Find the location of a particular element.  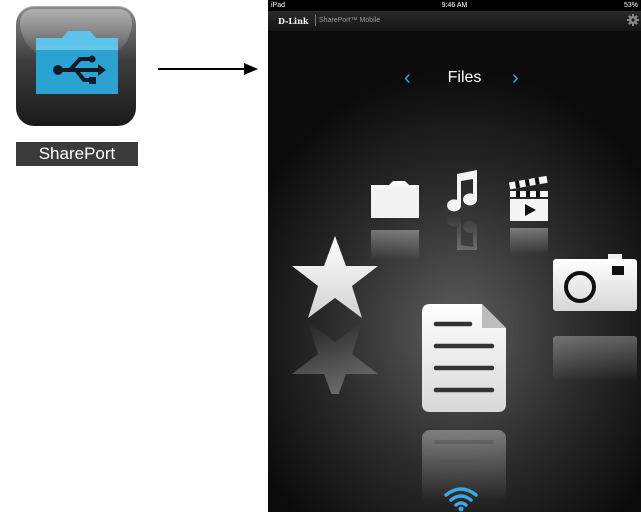

app-header: D-Link SharePort™ Mobile is located at coordinates (454, 21).